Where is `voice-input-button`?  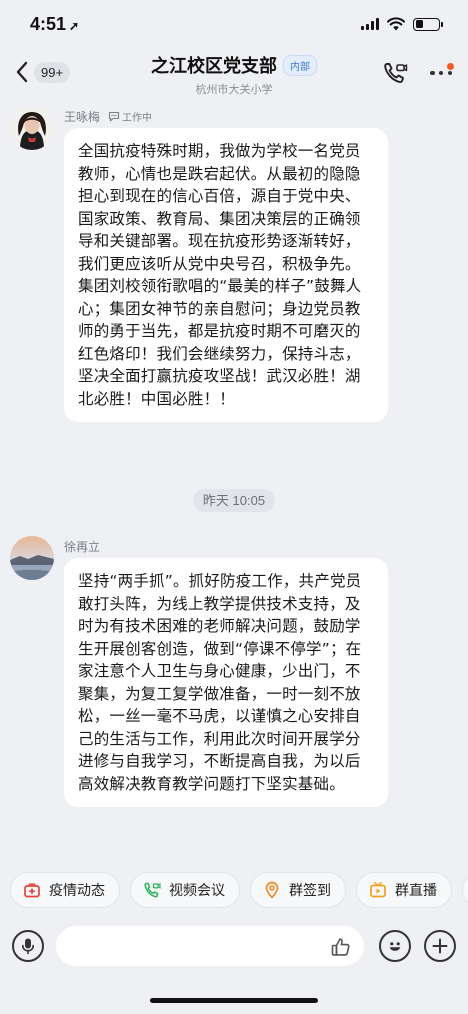 voice-input-button is located at coordinates (28, 946).